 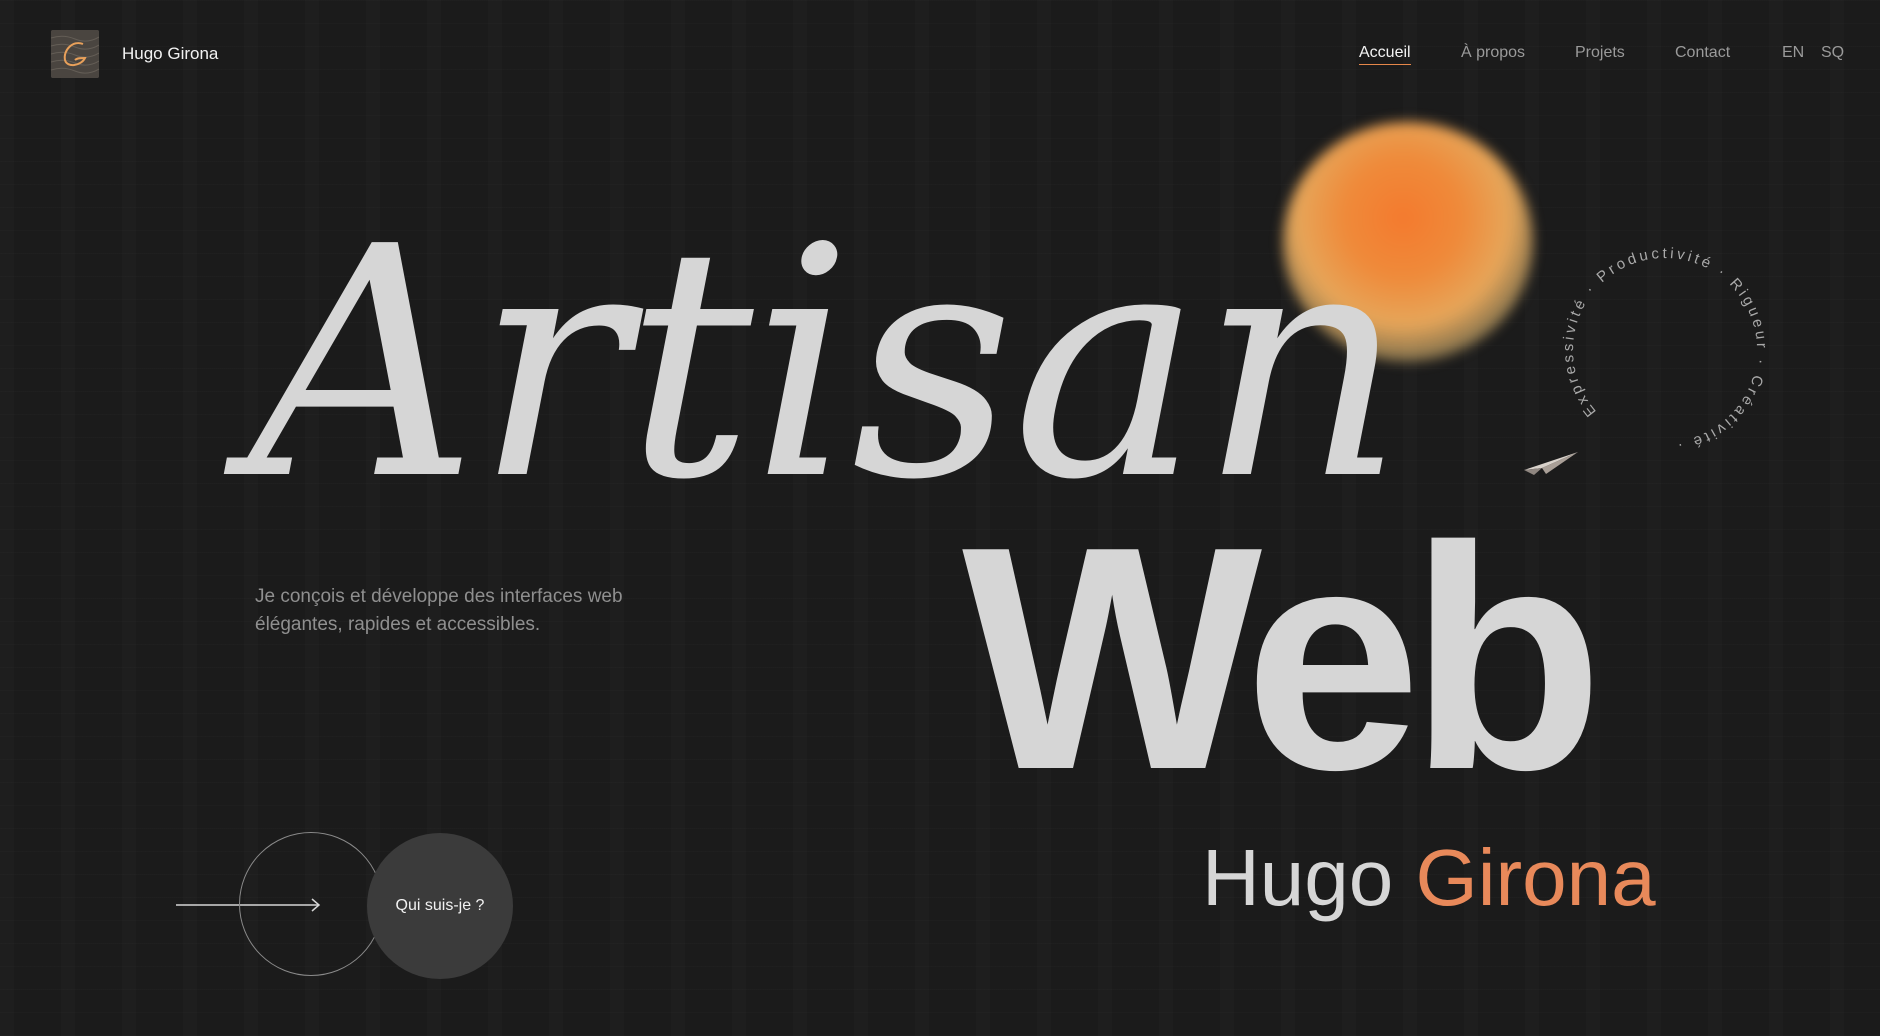 I want to click on who-am-i-label: Qui suis-je ?, so click(x=440, y=905).